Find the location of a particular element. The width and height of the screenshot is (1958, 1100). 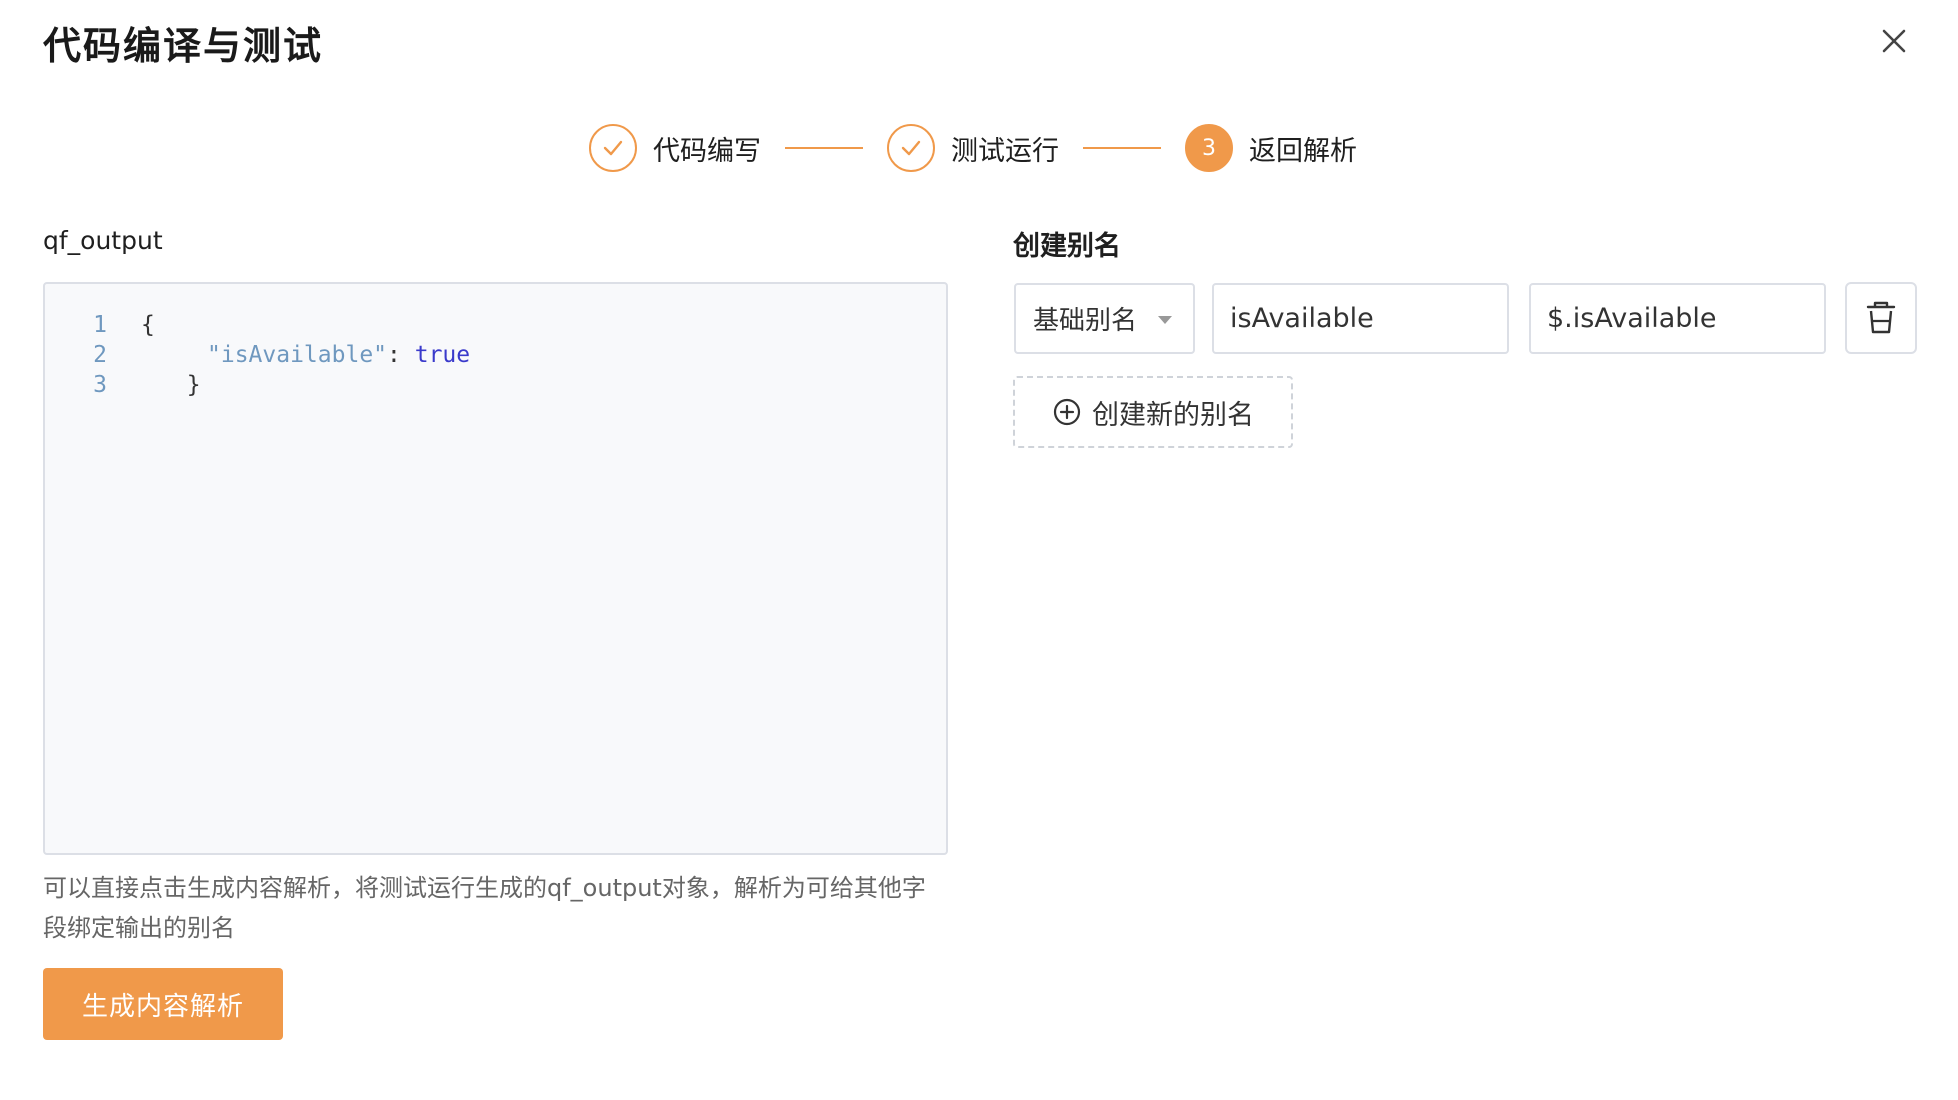

close-button is located at coordinates (1894, 41).